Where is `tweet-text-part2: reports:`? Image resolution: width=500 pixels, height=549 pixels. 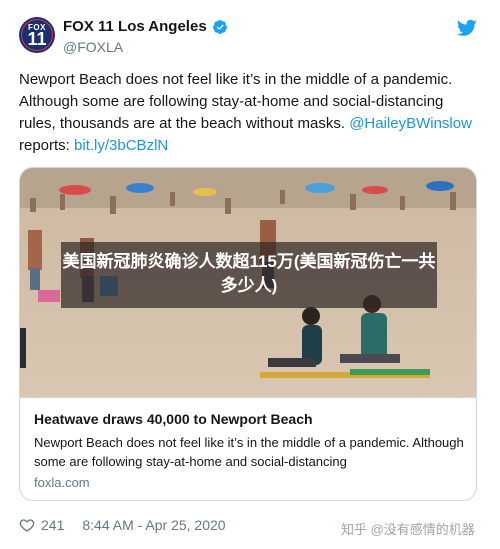 tweet-text-part2: reports: is located at coordinates (47, 145).